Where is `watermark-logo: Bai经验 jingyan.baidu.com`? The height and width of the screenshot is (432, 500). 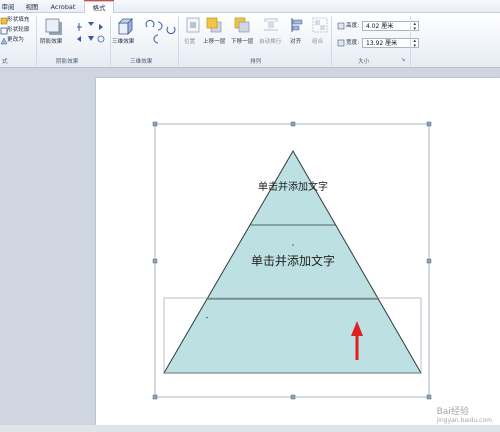 watermark-logo: Bai经验 jingyan.baidu.com is located at coordinates (464, 414).